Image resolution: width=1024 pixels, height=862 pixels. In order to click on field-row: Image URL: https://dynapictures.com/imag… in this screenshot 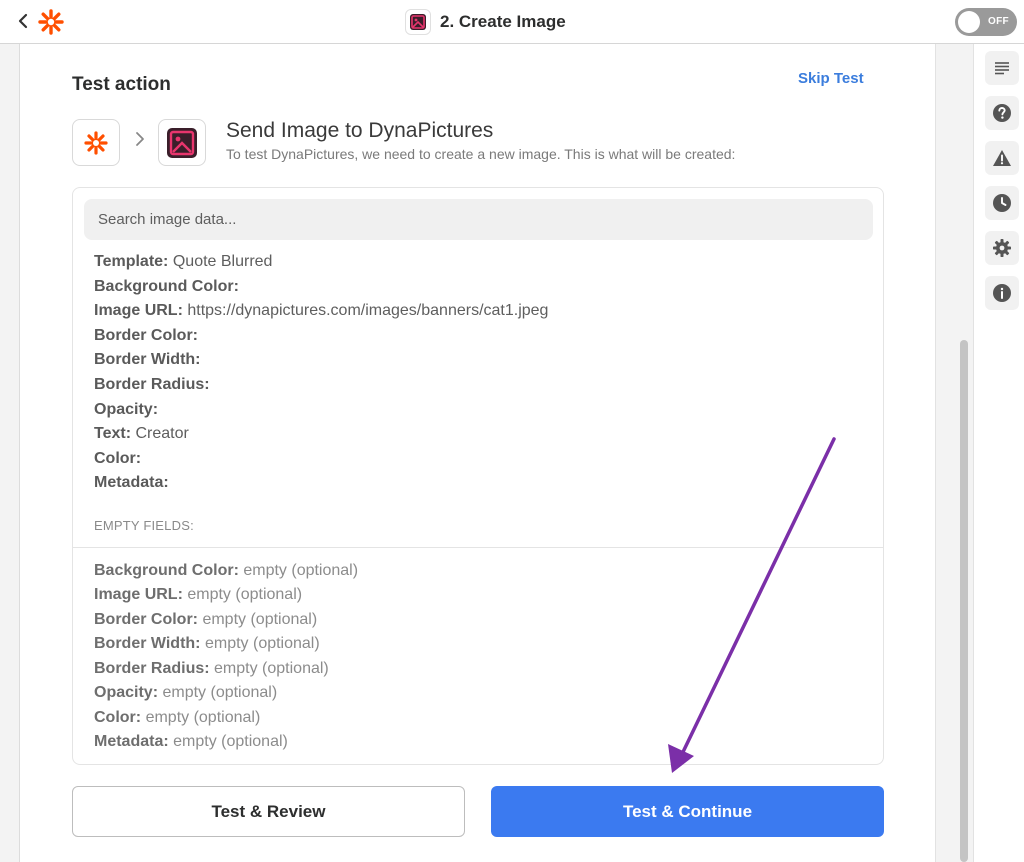, I will do `click(321, 310)`.